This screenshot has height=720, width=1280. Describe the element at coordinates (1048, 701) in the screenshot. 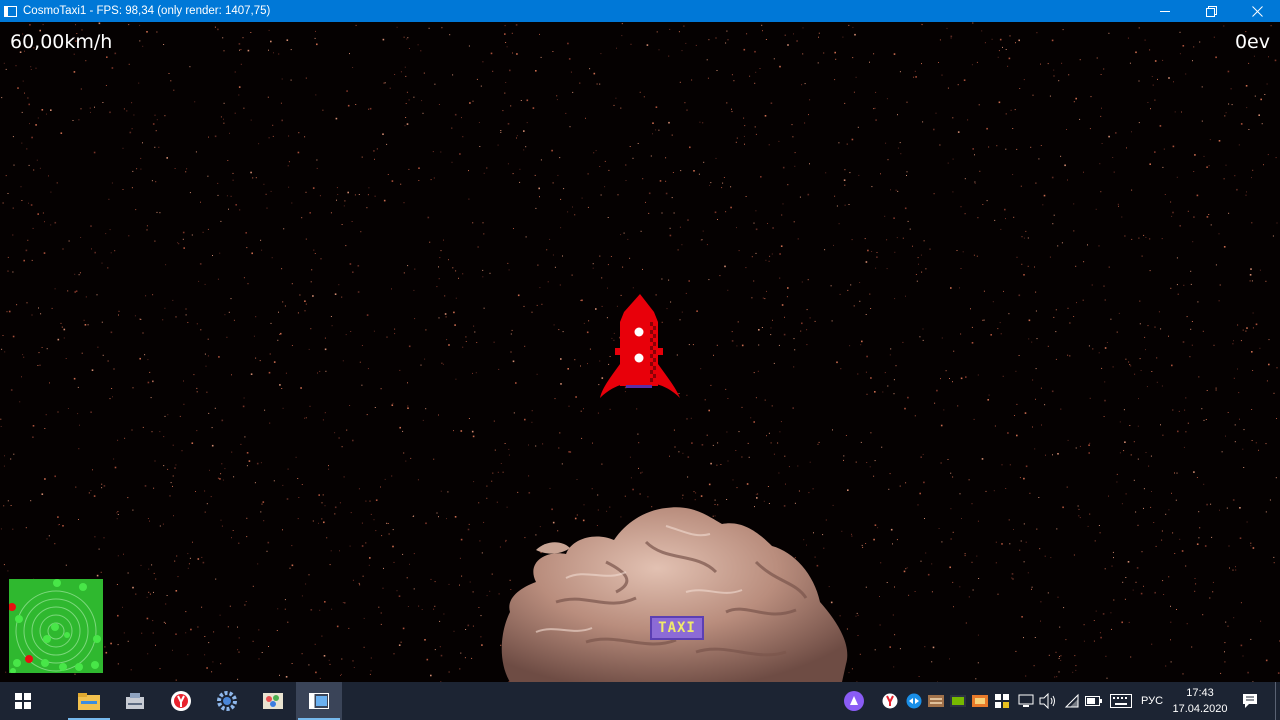

I see `tray-volume` at that location.